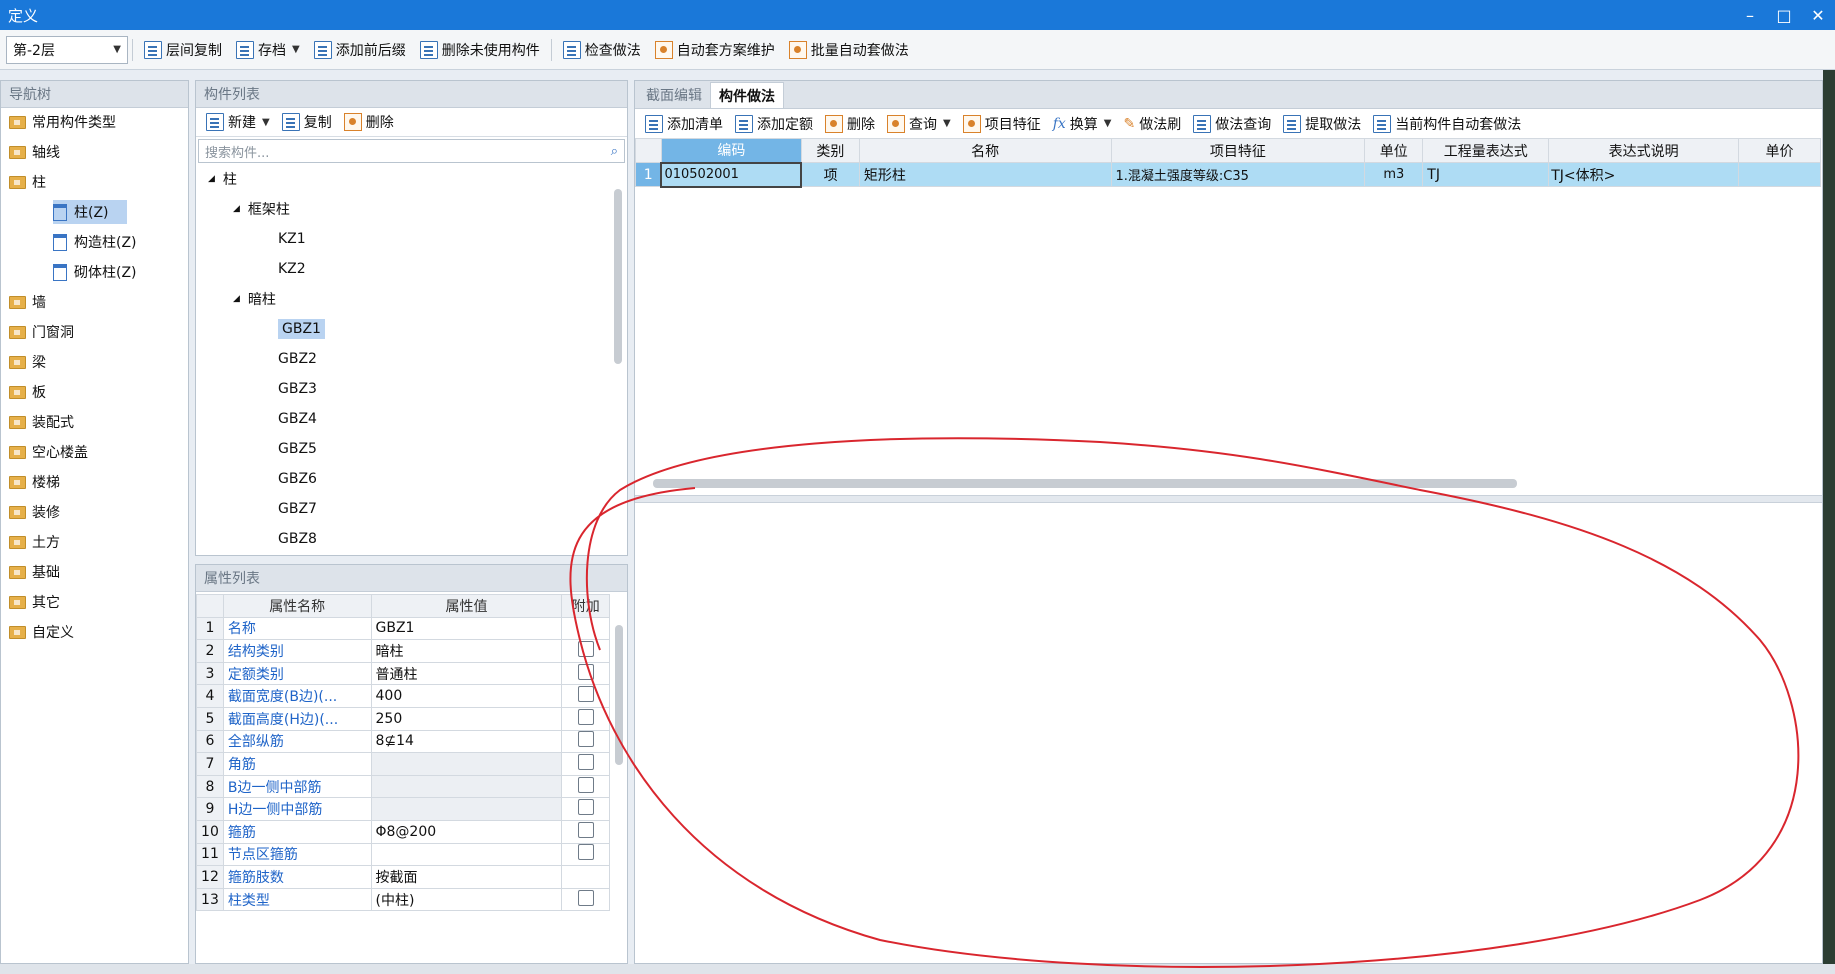 This screenshot has width=1835, height=974. Describe the element at coordinates (1394, 150) in the screenshot. I see `unit-header: 单位` at that location.